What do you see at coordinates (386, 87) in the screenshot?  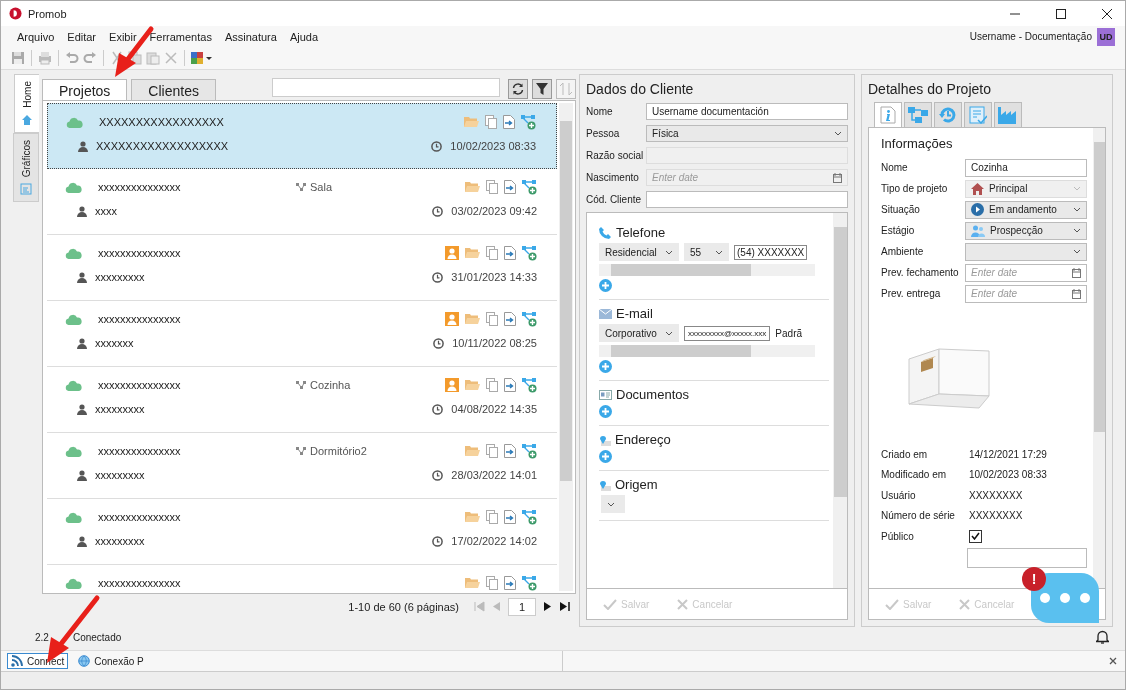 I see `search-field` at bounding box center [386, 87].